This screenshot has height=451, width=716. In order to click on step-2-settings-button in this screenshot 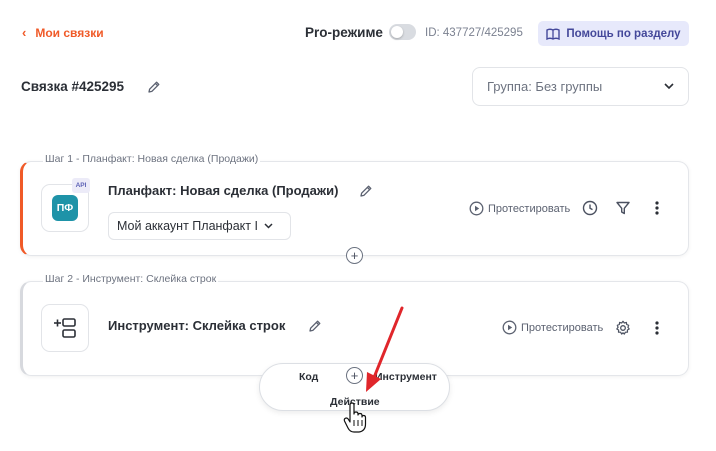, I will do `click(623, 328)`.